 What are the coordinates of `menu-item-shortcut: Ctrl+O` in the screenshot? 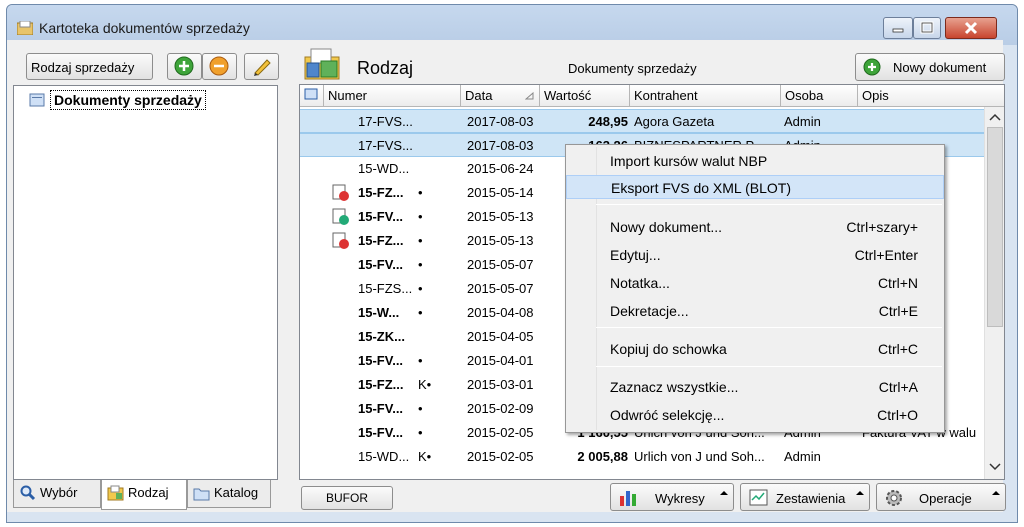 It's located at (897, 415).